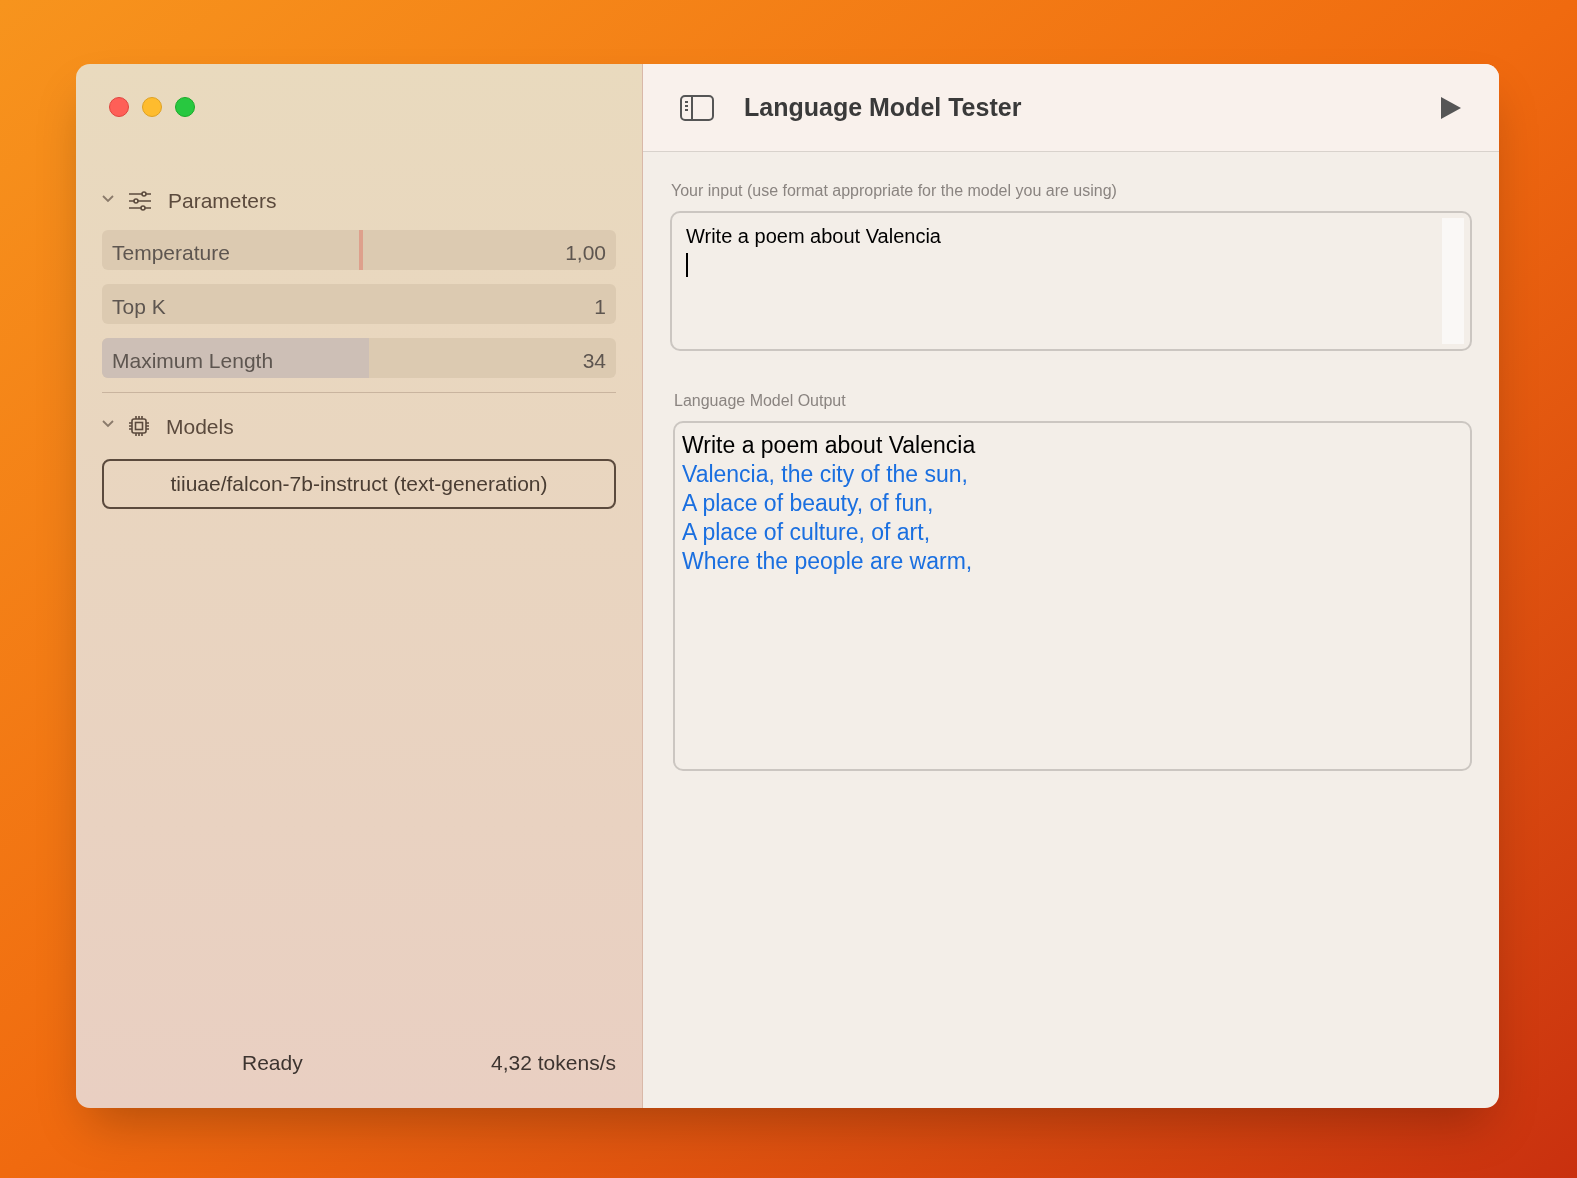 The image size is (1577, 1178). I want to click on parameter-value: 34, so click(594, 360).